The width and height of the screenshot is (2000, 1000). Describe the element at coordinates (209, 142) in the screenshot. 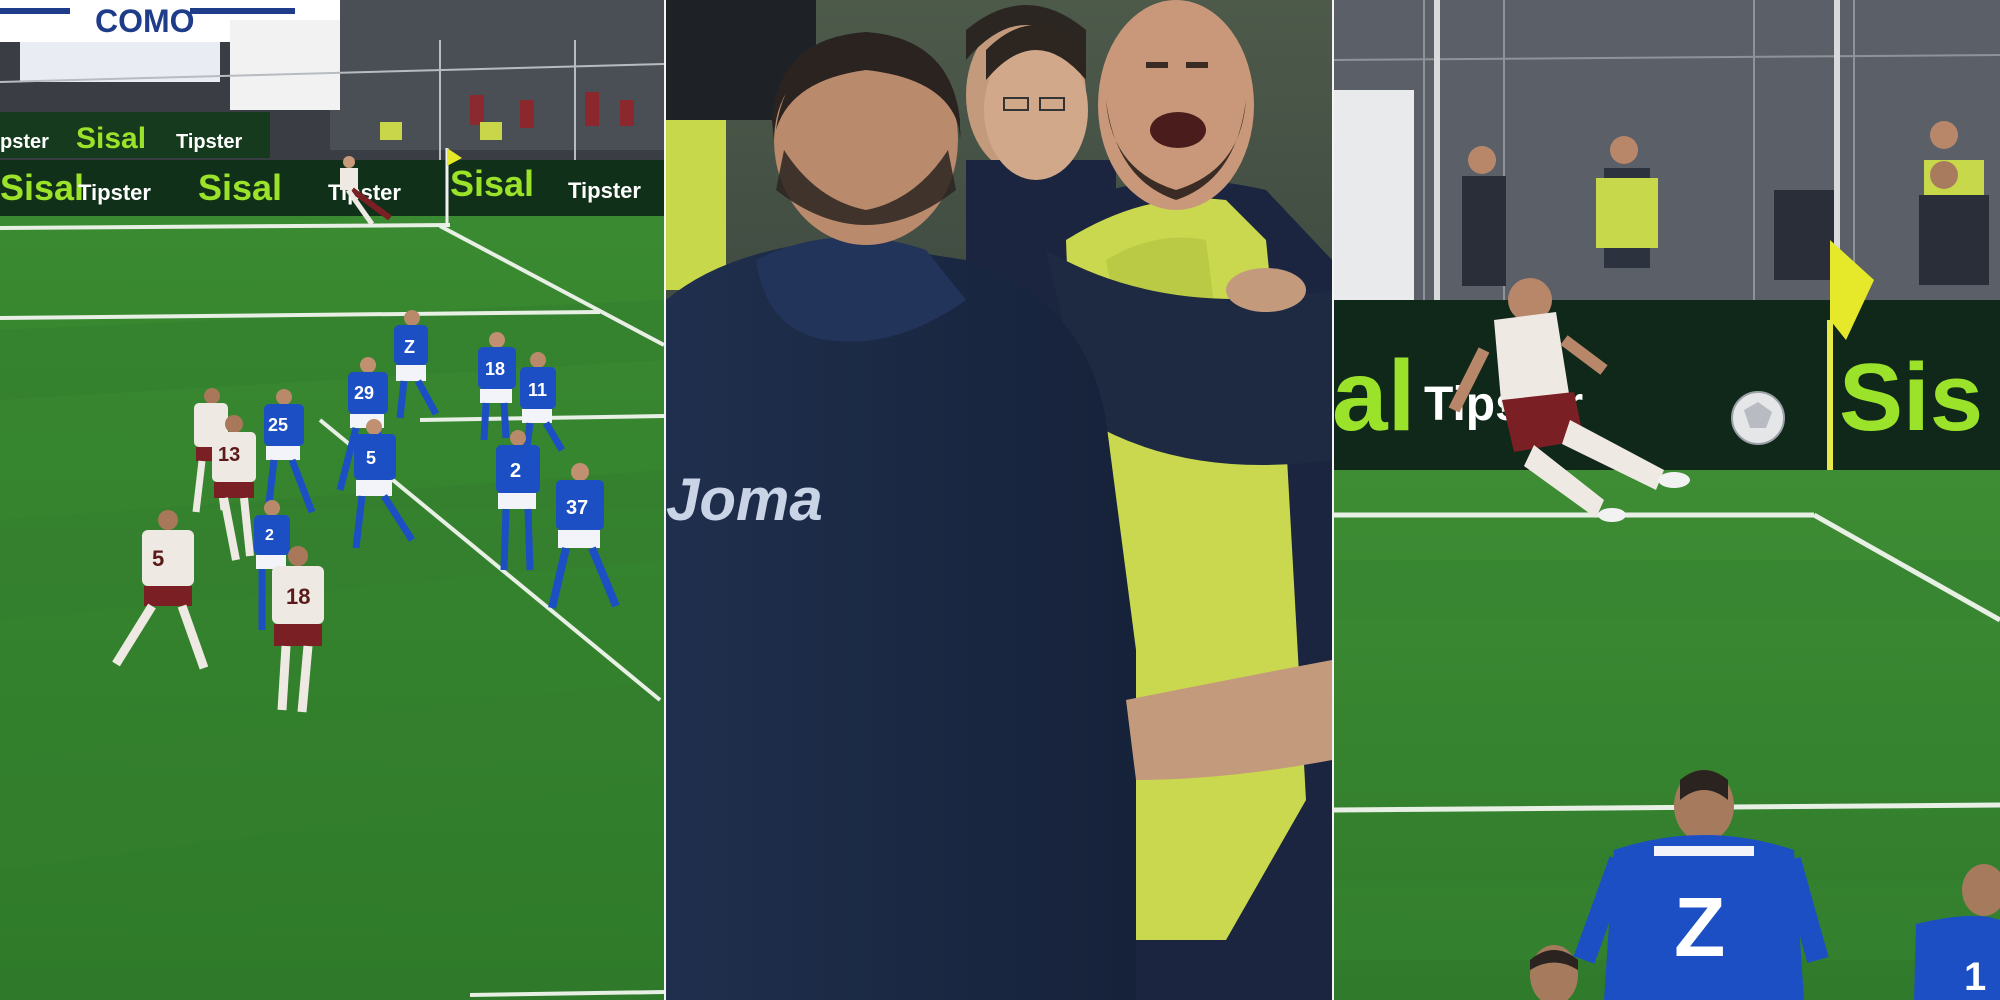

I see `upper-ad-tag: Tipster` at that location.